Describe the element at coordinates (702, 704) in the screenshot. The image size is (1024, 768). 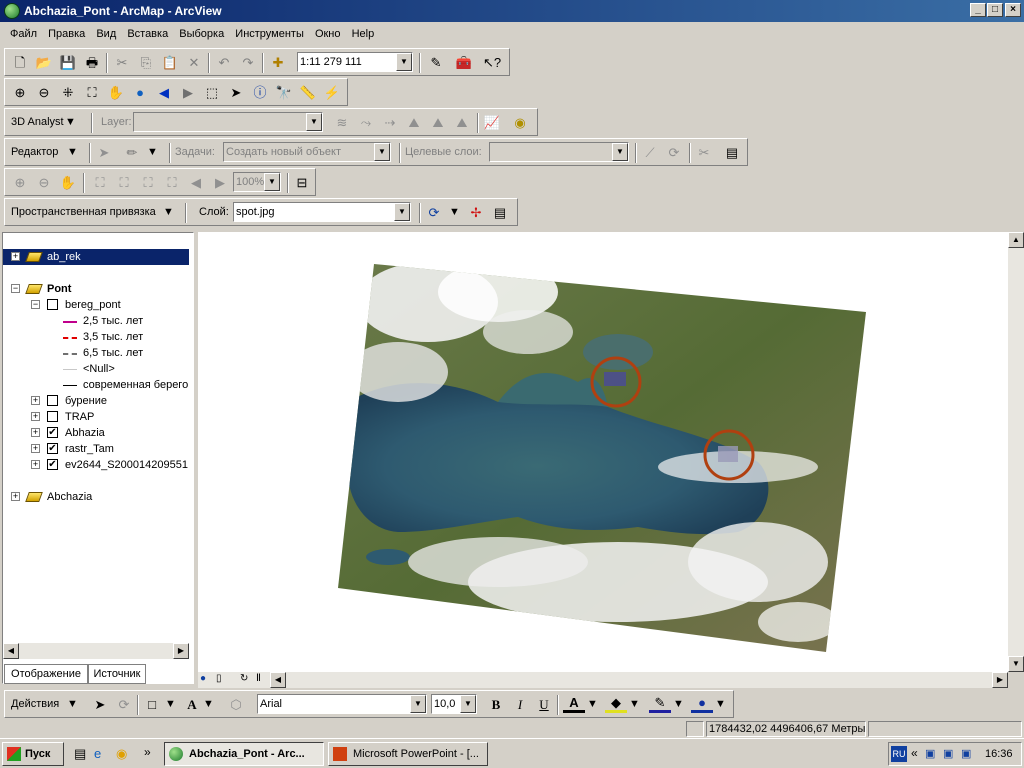
I see `marker-color-icon: ●` at that location.